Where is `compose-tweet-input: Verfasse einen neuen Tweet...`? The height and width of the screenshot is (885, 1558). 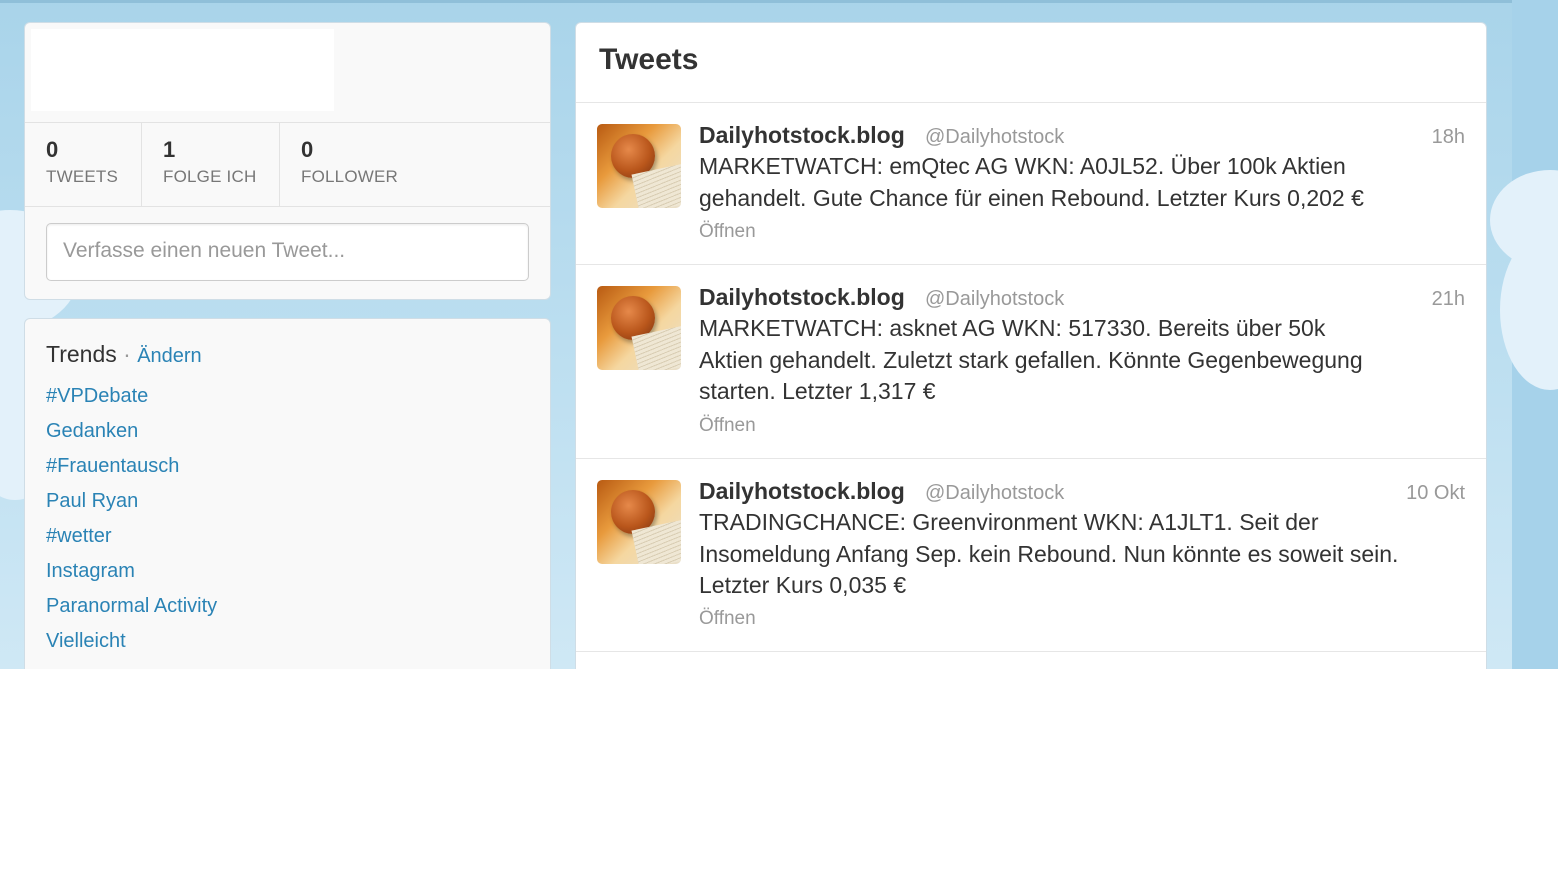
compose-tweet-input: Verfasse einen neuen Tweet... is located at coordinates (287, 252).